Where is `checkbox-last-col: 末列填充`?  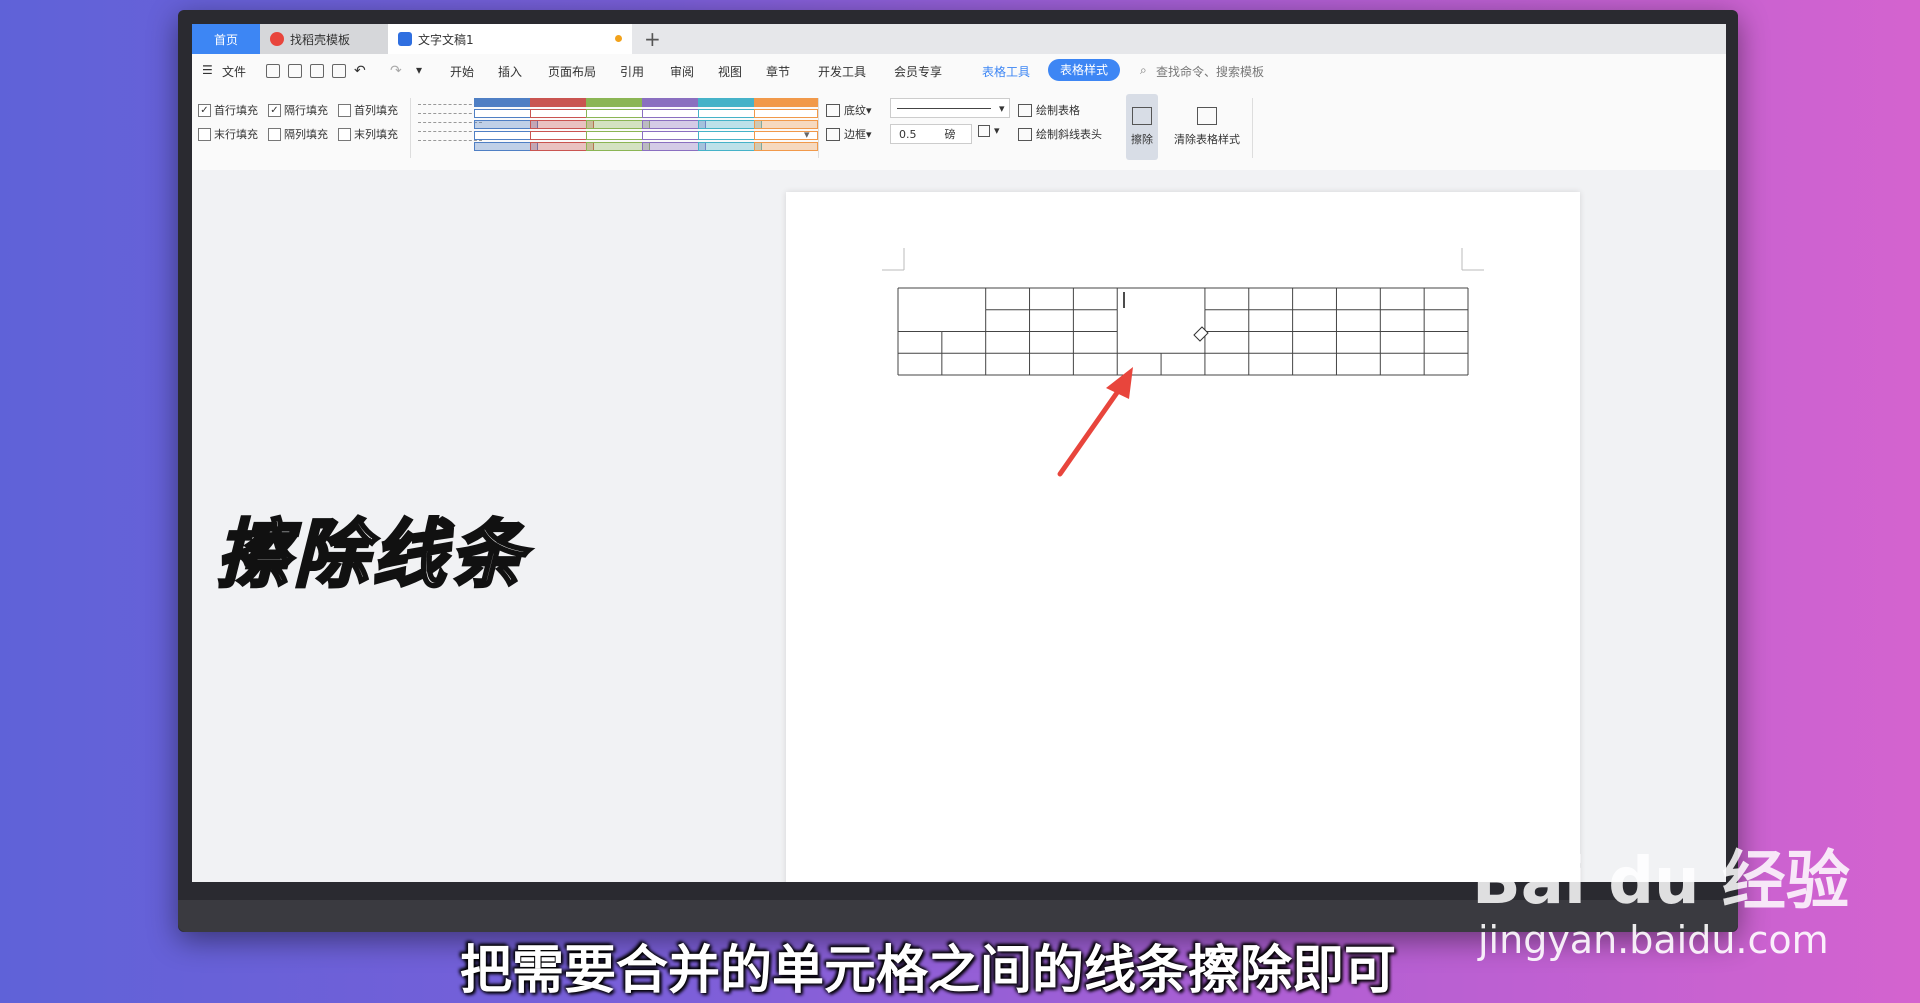
checkbox-last-col: 末列填充 is located at coordinates (368, 134).